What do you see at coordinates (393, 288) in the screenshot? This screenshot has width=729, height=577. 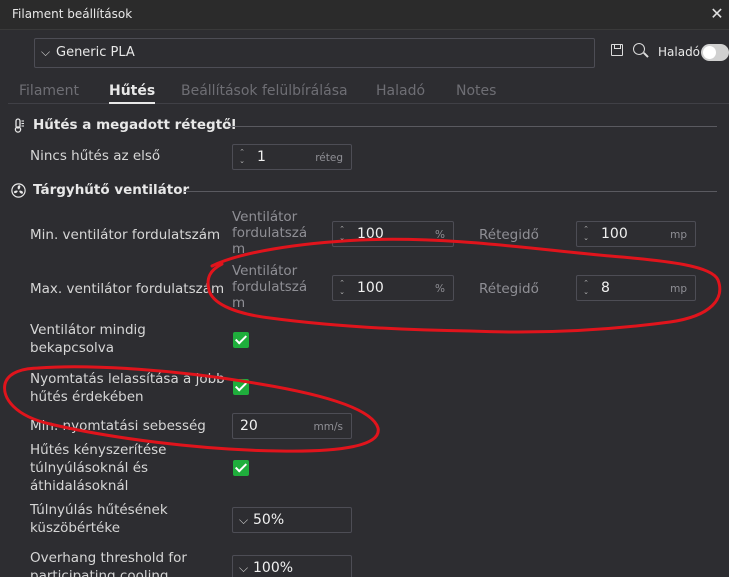 I see `max-fan-speed-input: ⌃ ⌄ 100 %` at bounding box center [393, 288].